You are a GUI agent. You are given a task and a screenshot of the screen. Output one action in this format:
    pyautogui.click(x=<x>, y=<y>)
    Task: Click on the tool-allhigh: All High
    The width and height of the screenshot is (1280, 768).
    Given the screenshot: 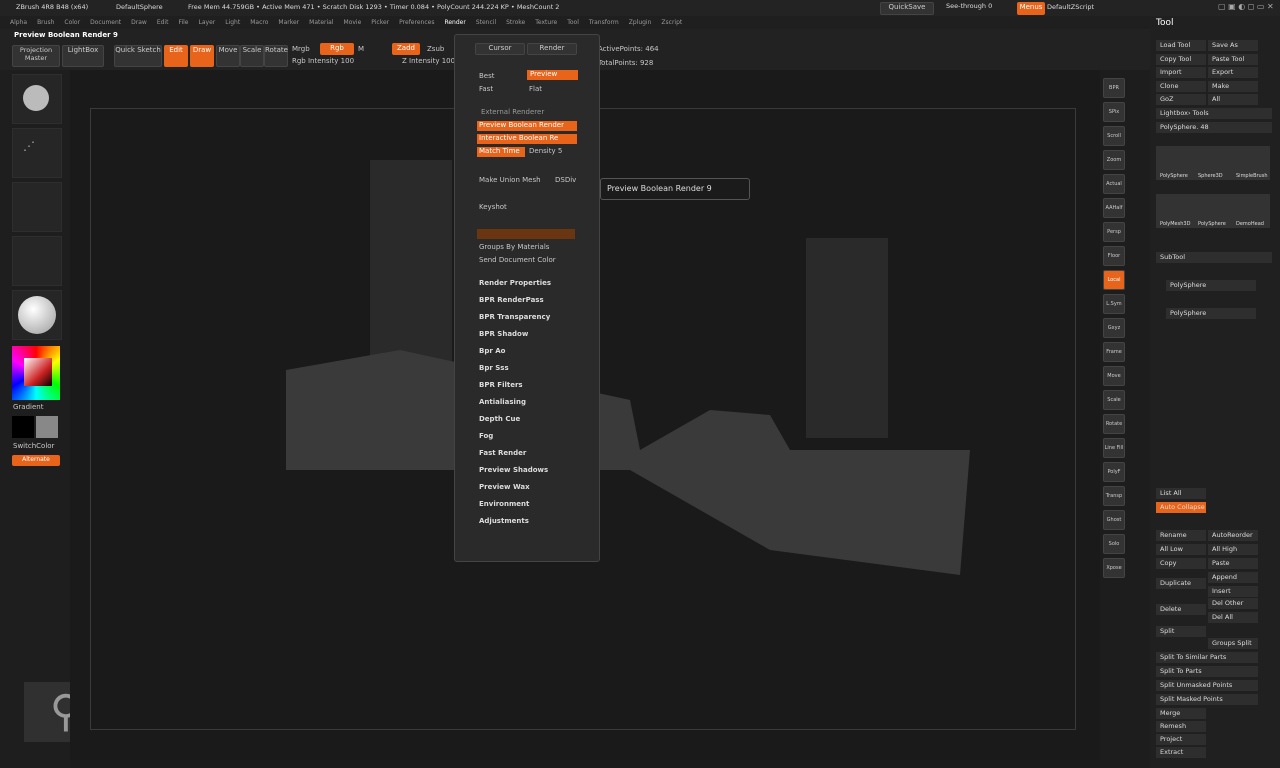 What is the action you would take?
    pyautogui.click(x=1233, y=549)
    